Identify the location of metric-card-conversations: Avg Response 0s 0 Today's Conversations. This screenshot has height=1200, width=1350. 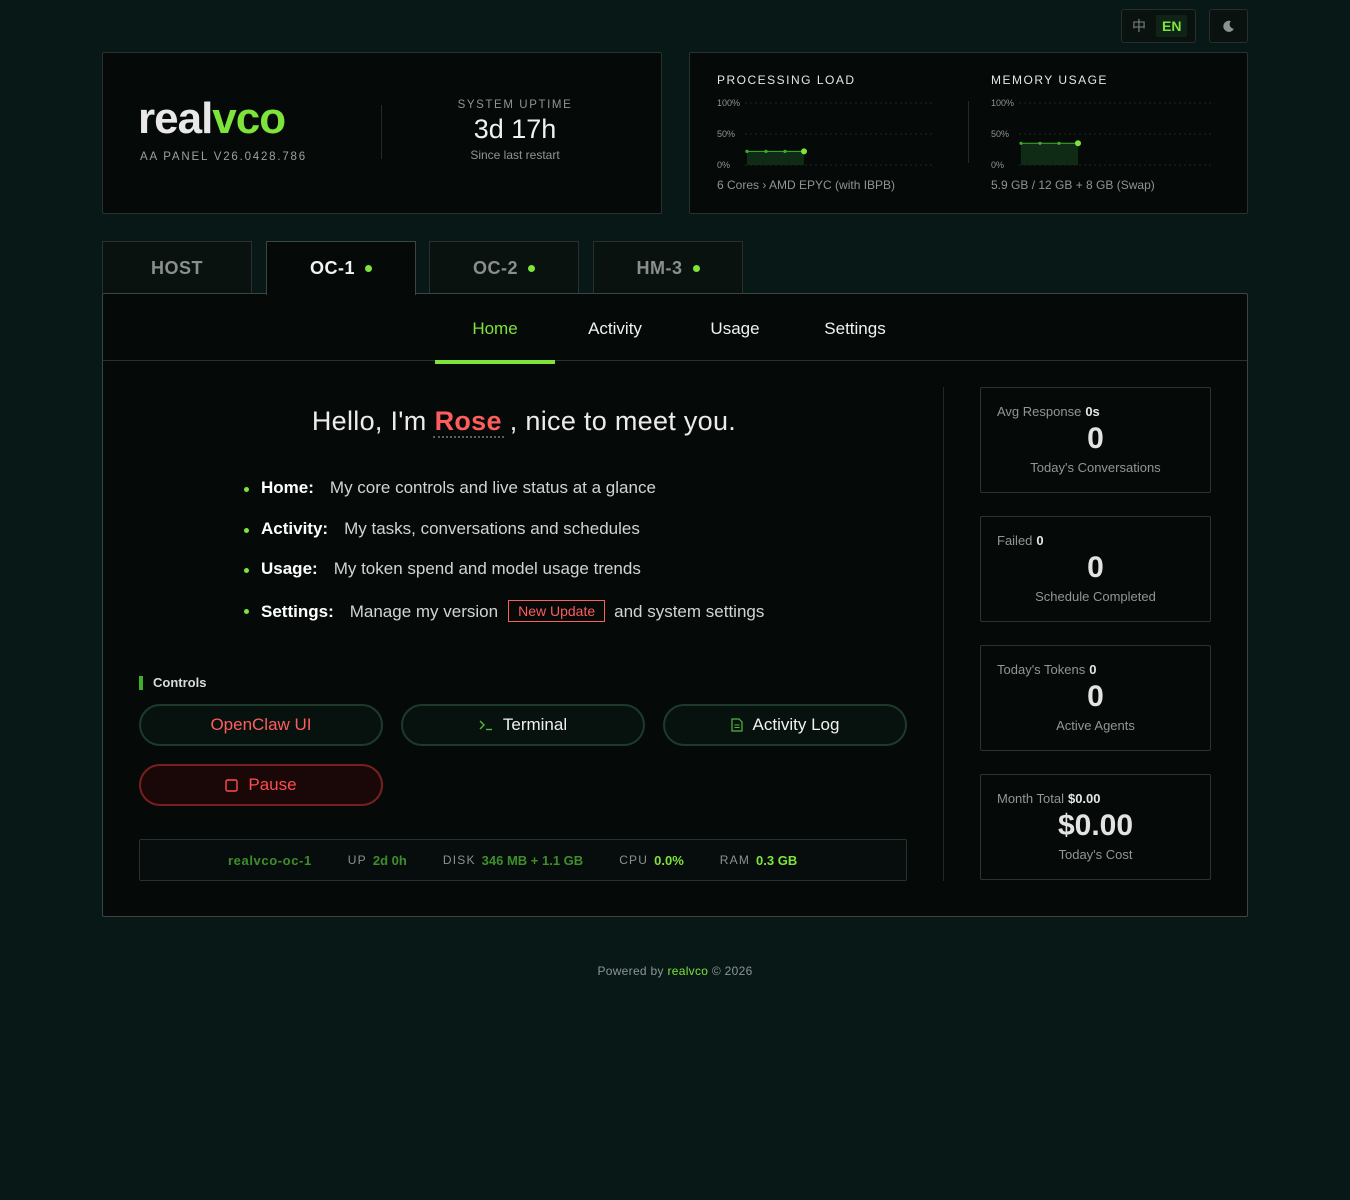
(1095, 440).